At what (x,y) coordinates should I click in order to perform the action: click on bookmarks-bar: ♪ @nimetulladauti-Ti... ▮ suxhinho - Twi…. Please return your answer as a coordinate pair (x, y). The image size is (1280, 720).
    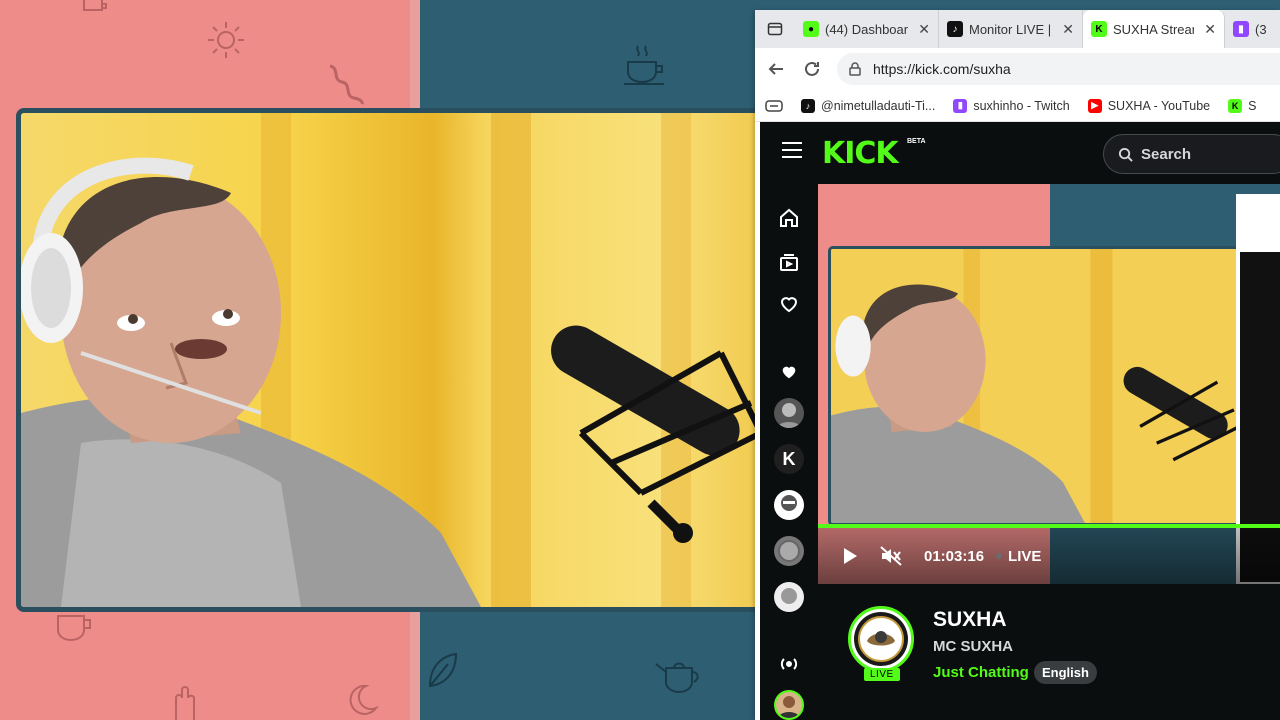
    Looking at the image, I should click on (1017, 106).